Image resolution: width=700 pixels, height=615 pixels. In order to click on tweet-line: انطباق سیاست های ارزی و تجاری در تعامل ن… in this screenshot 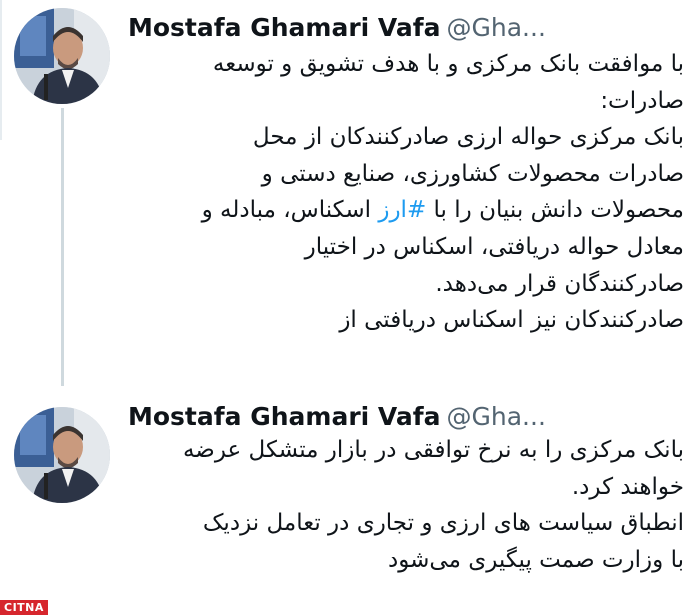, I will do `click(443, 523)`.